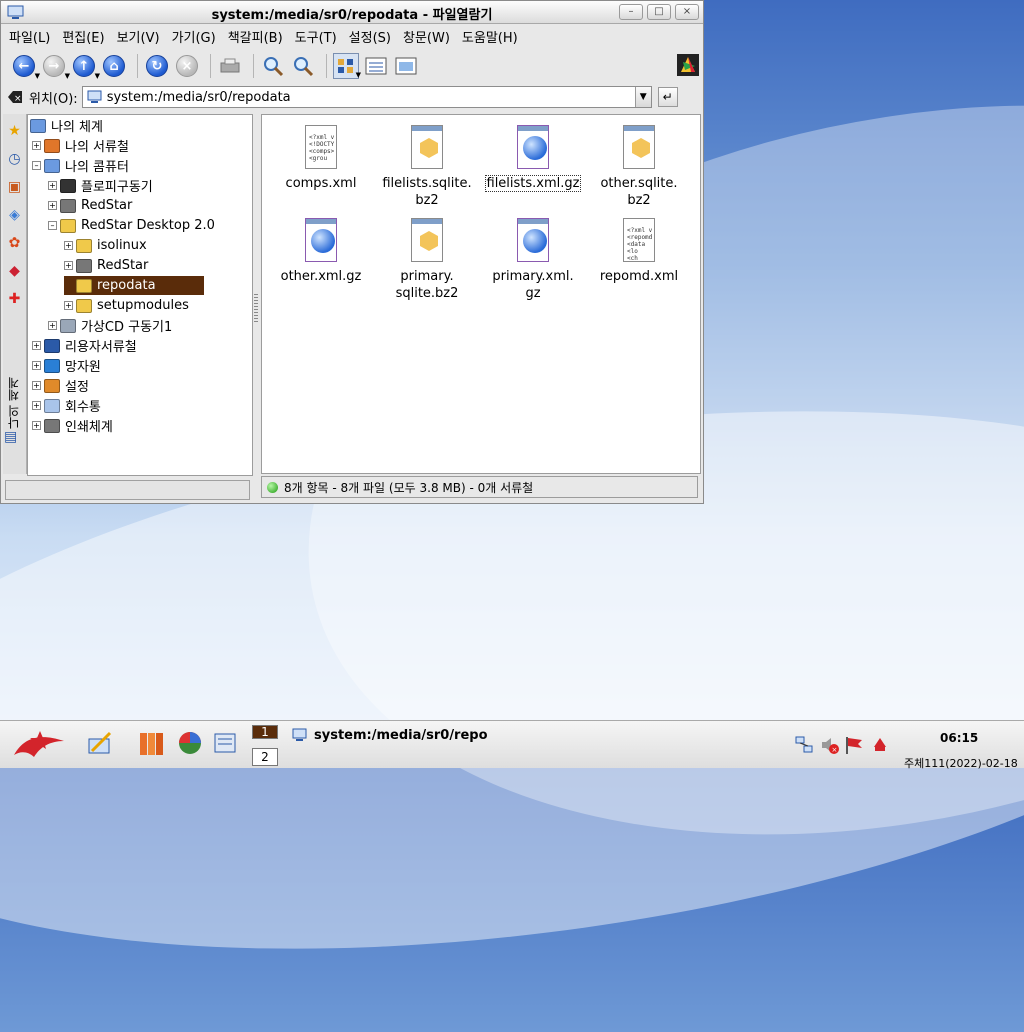 The width and height of the screenshot is (1024, 1032). Describe the element at coordinates (74, 425) in the screenshot. I see `tree-item: + 인쇄체계` at that location.